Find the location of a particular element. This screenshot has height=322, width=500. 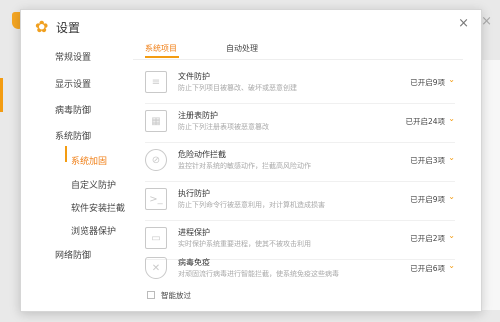

sidebar-item-custom-protection: 自定义防护 is located at coordinates (93, 184).